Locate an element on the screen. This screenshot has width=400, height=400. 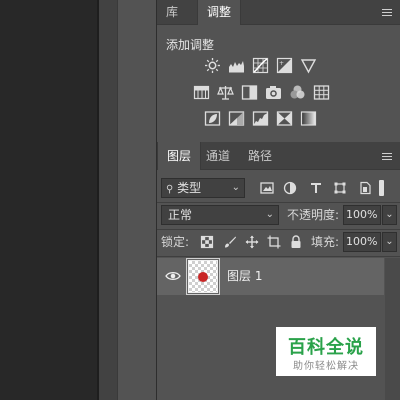
color-balance-icon is located at coordinates (225, 92).